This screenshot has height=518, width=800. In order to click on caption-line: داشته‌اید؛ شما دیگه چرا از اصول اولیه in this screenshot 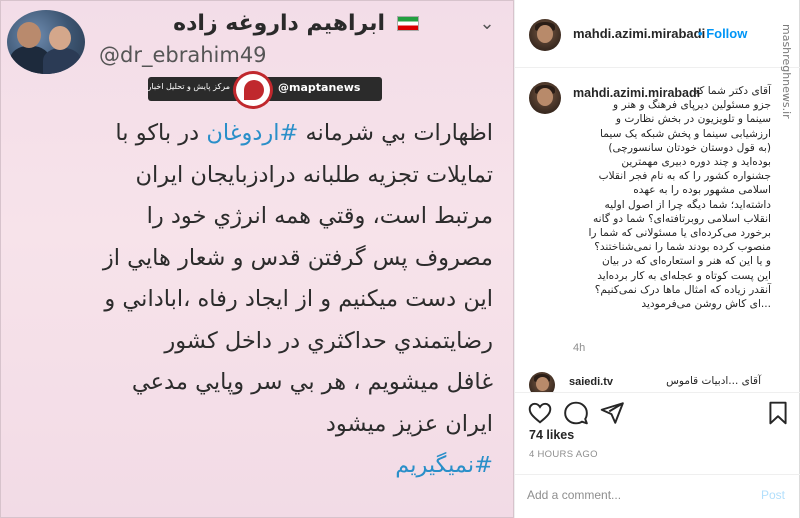, I will do `click(687, 204)`.